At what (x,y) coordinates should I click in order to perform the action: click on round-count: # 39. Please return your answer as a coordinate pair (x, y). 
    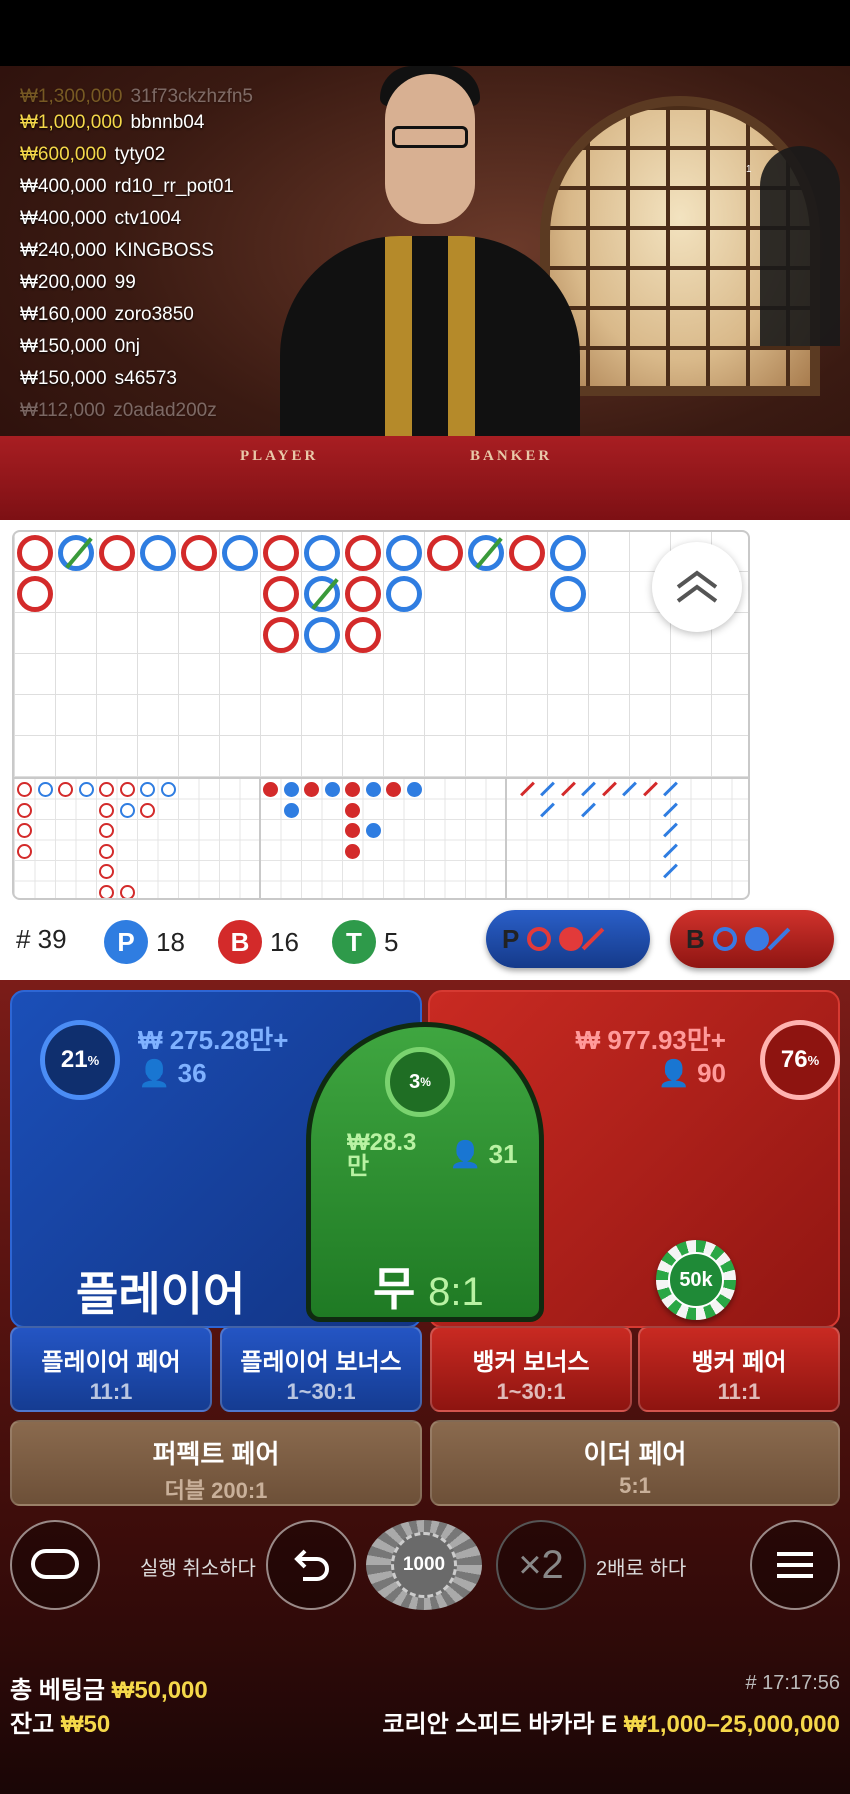
    Looking at the image, I should click on (41, 939).